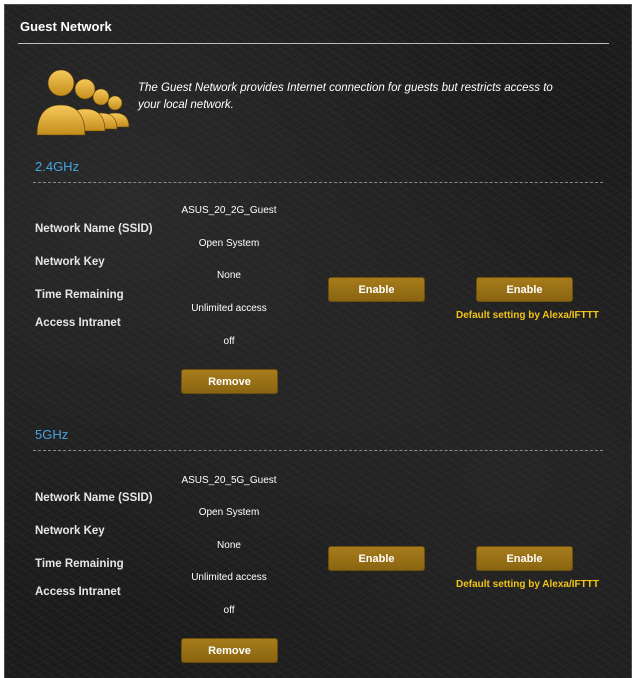  I want to click on remove-button-2g: Remove, so click(229, 381).